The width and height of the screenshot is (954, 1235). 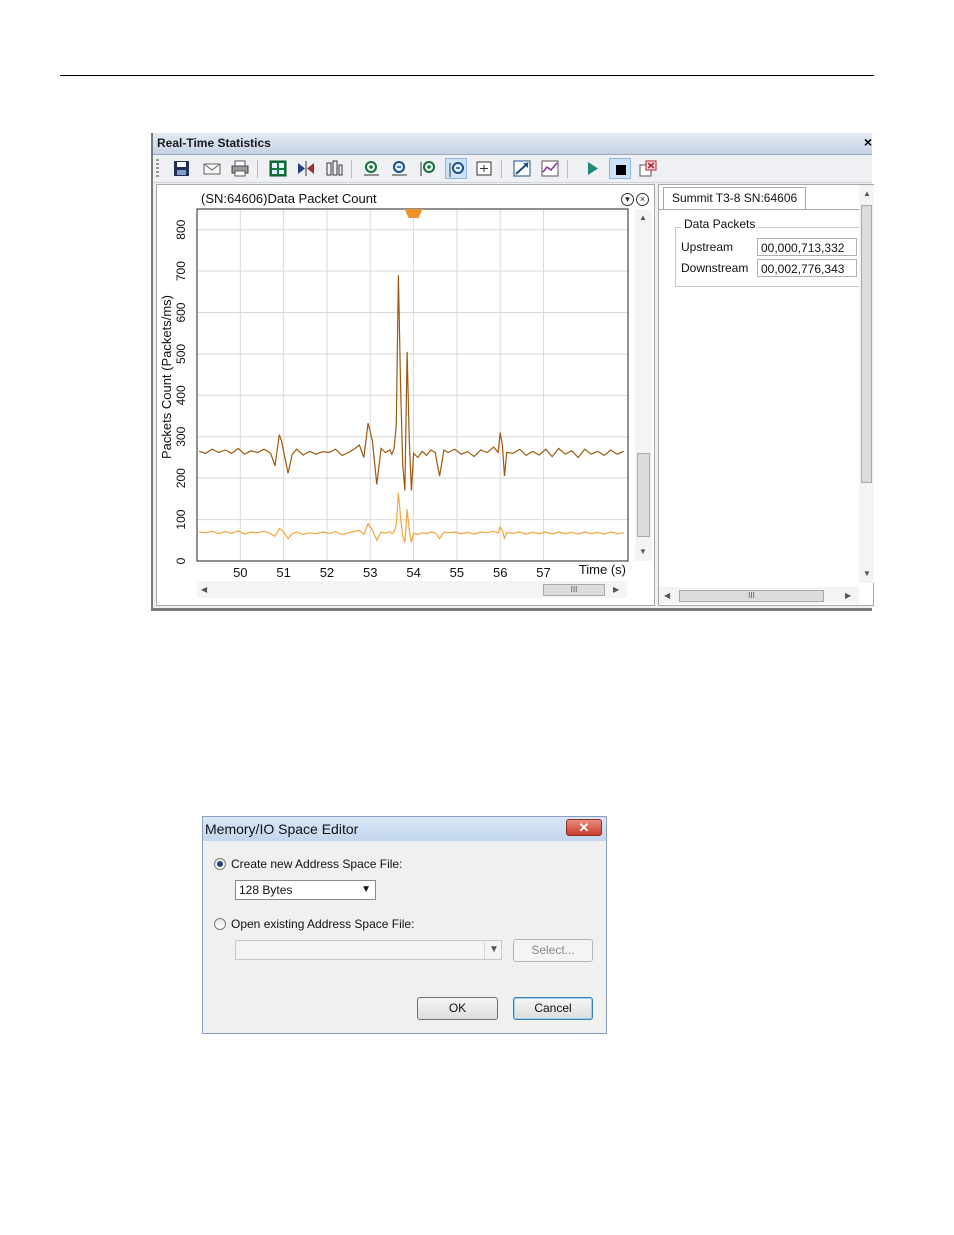 I want to click on close-chart-icon: ×, so click(x=642, y=199).